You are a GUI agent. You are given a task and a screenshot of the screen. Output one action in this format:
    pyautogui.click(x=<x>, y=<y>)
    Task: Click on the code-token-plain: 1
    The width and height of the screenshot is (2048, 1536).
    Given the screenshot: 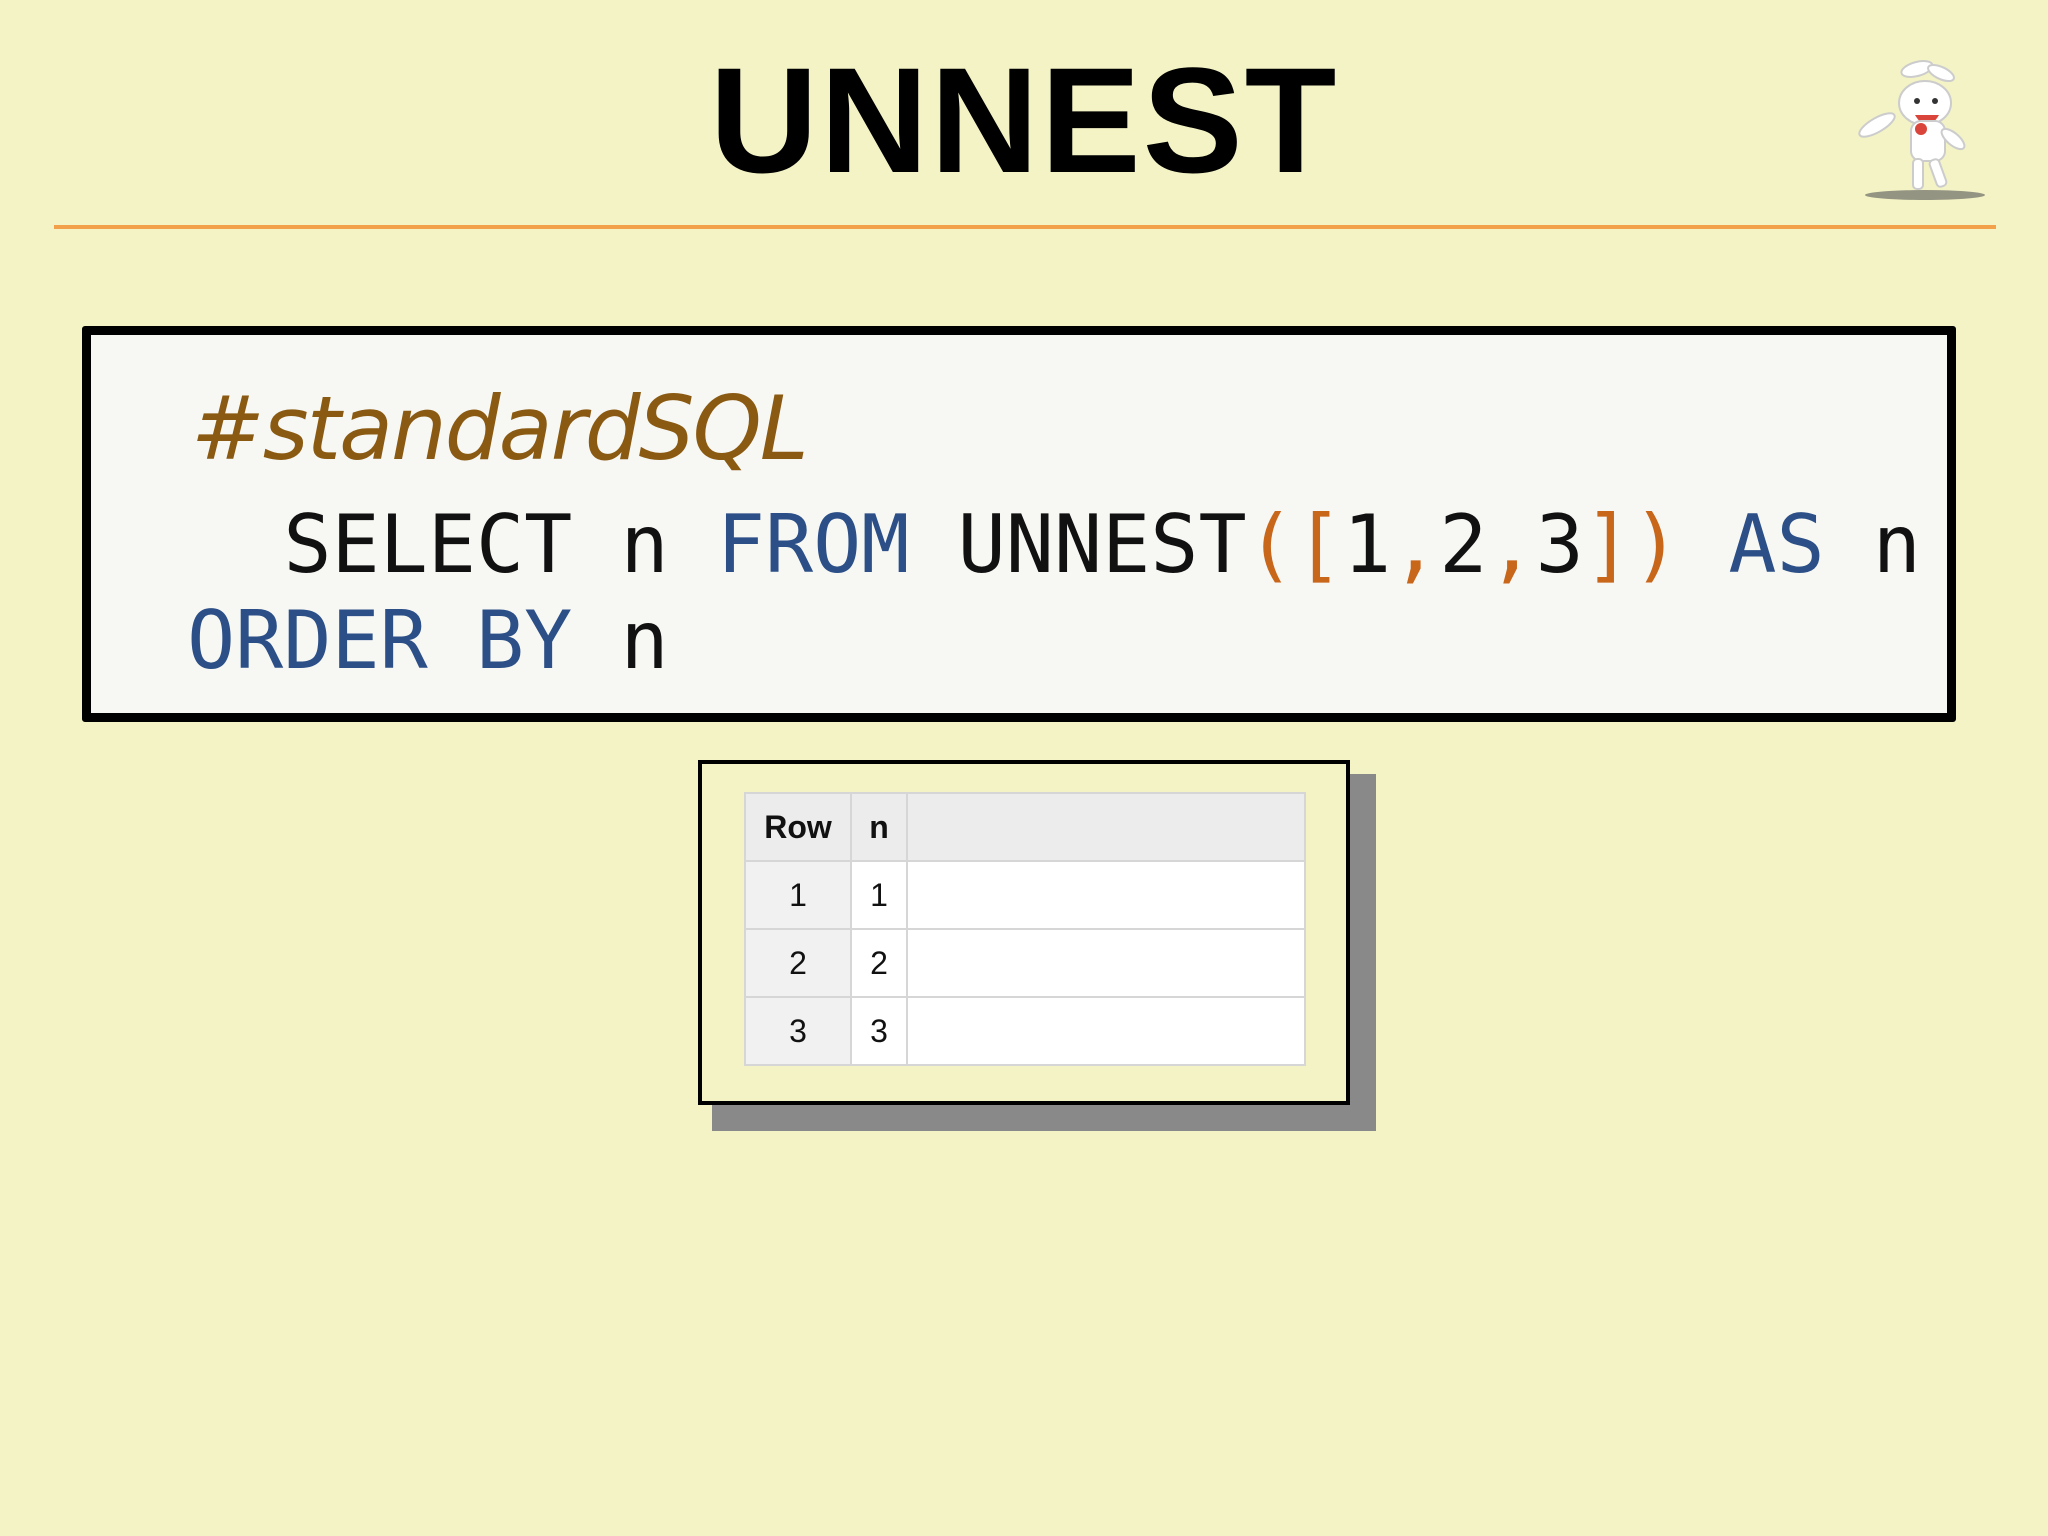 What is the action you would take?
    pyautogui.click(x=1367, y=544)
    